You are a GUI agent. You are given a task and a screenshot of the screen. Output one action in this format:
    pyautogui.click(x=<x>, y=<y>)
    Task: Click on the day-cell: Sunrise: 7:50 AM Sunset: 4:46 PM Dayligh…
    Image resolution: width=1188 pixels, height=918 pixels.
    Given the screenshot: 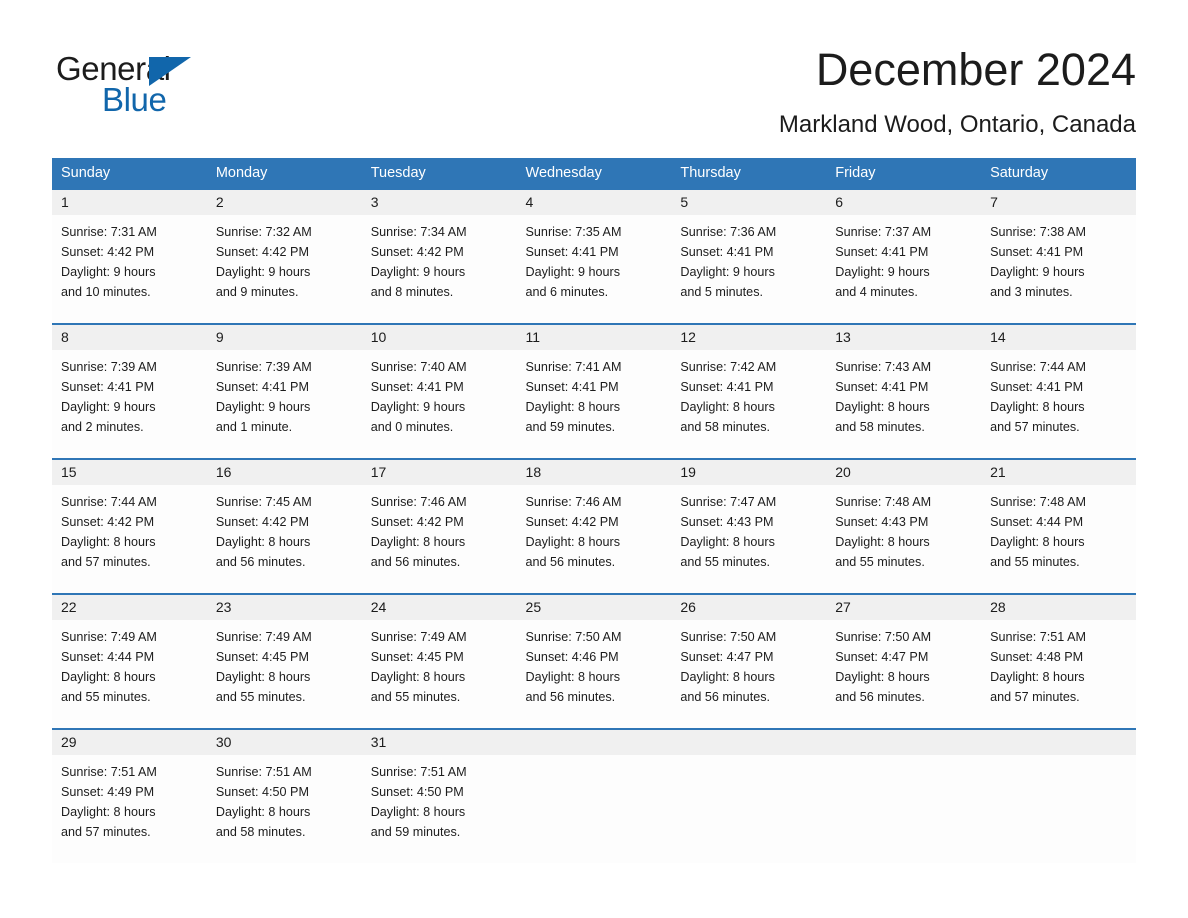 What is the action you would take?
    pyautogui.click(x=594, y=674)
    